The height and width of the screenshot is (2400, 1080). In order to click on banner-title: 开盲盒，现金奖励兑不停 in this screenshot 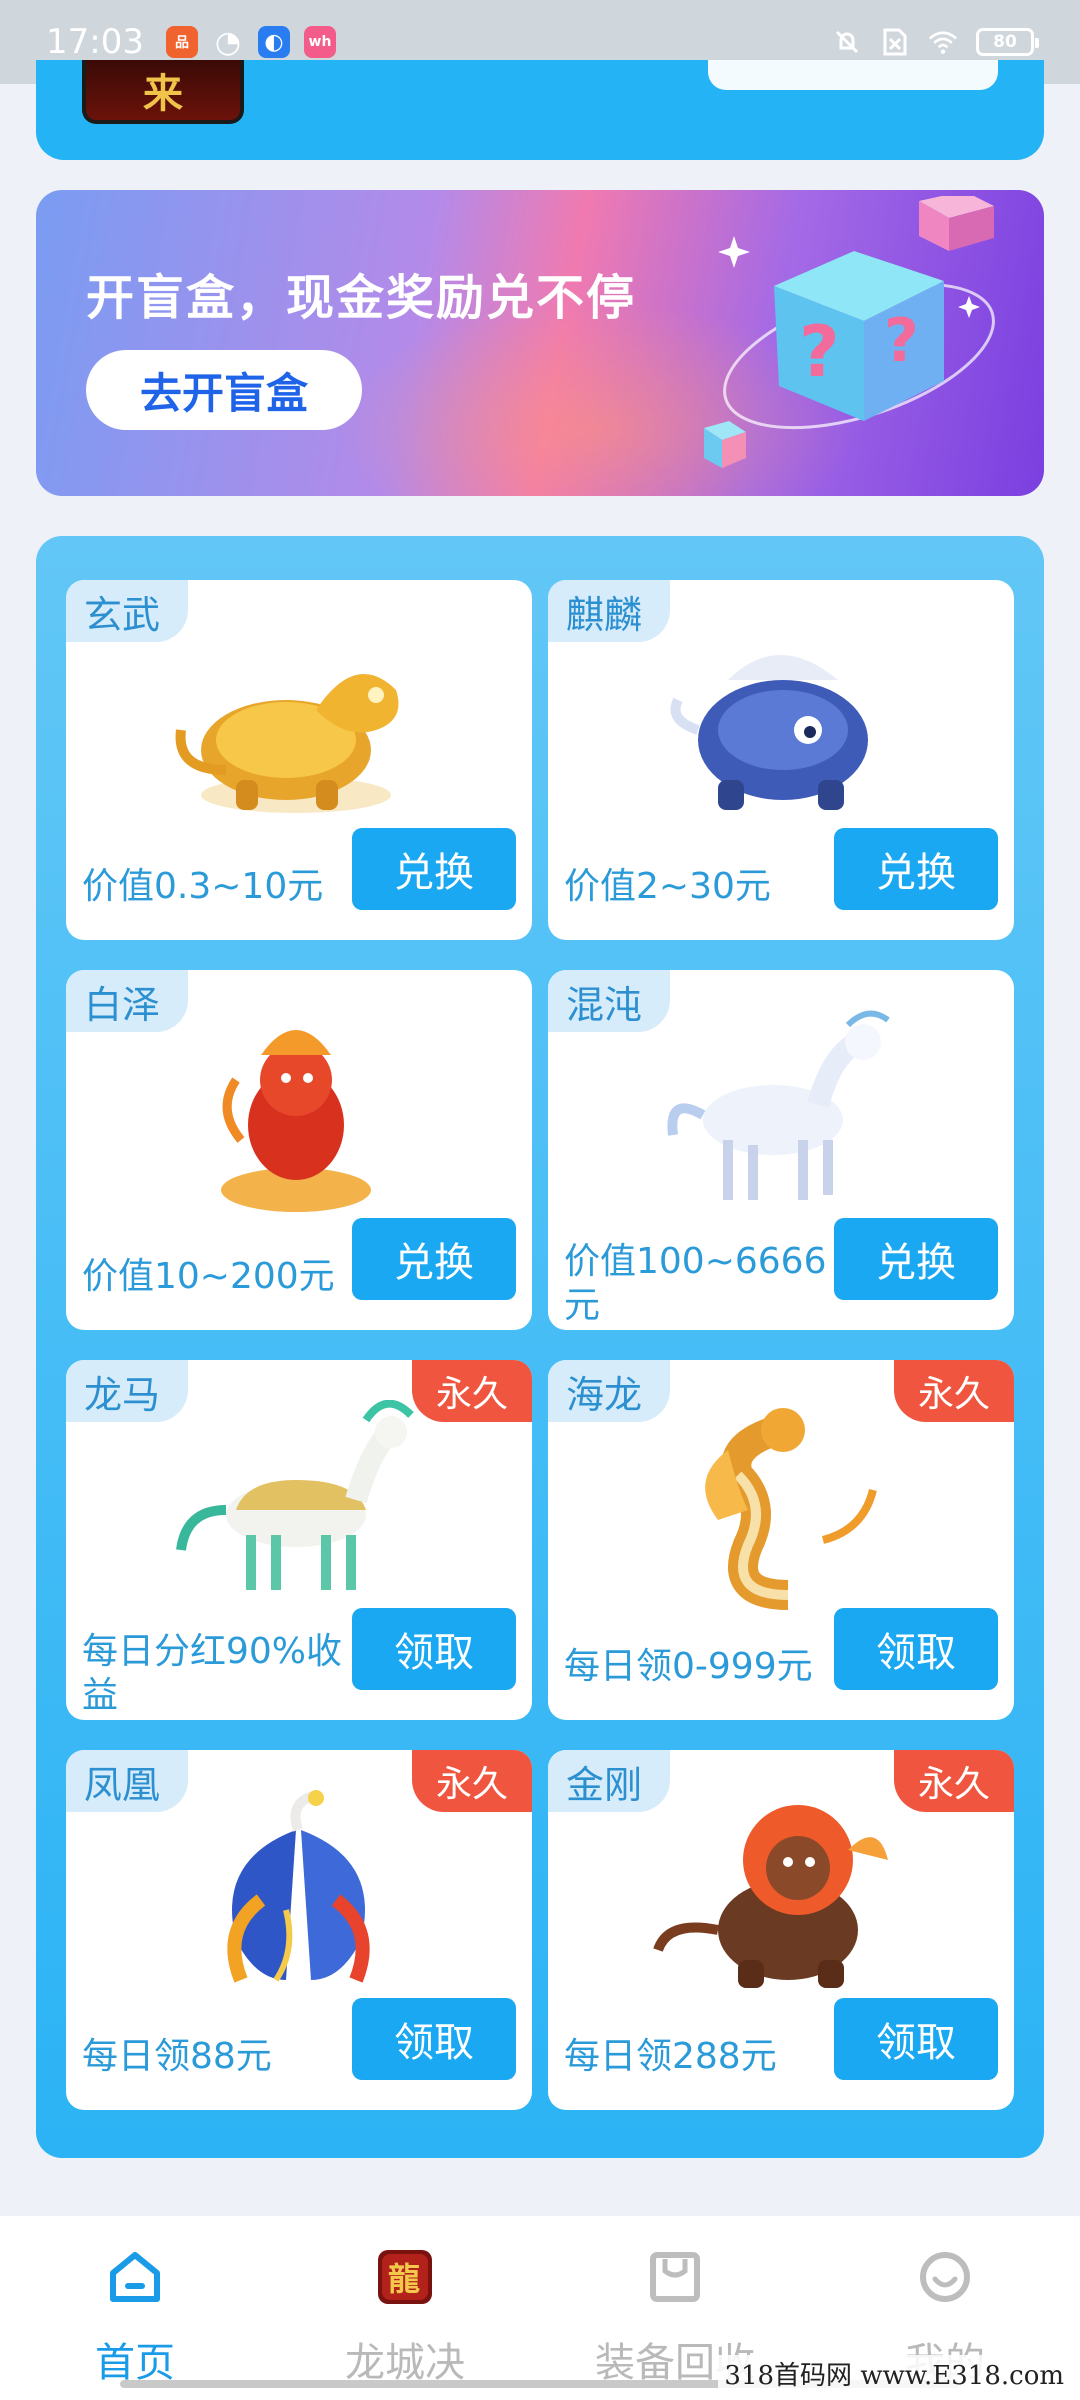, I will do `click(361, 298)`.